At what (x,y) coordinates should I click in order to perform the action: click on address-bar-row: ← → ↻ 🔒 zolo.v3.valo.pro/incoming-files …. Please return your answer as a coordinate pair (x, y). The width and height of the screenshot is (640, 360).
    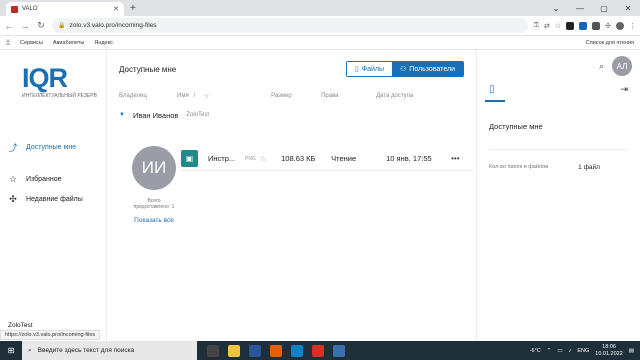
    Looking at the image, I should click on (320, 26).